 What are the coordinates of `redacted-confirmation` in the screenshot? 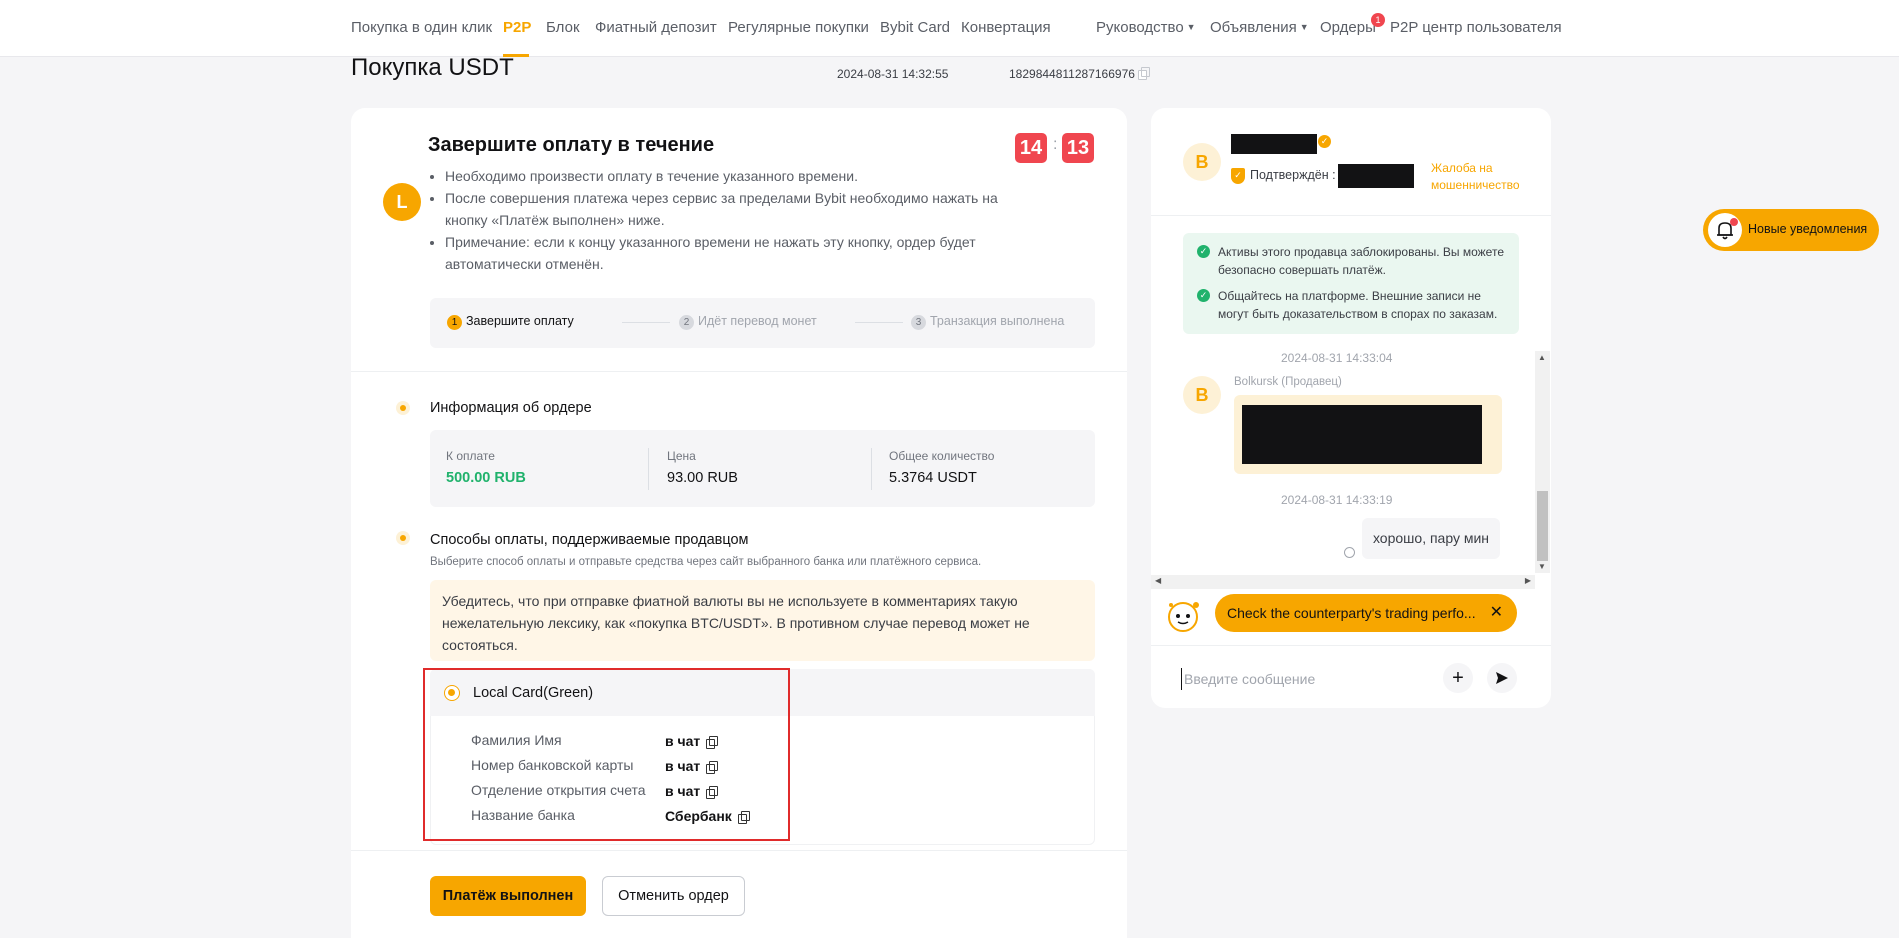 It's located at (1376, 176).